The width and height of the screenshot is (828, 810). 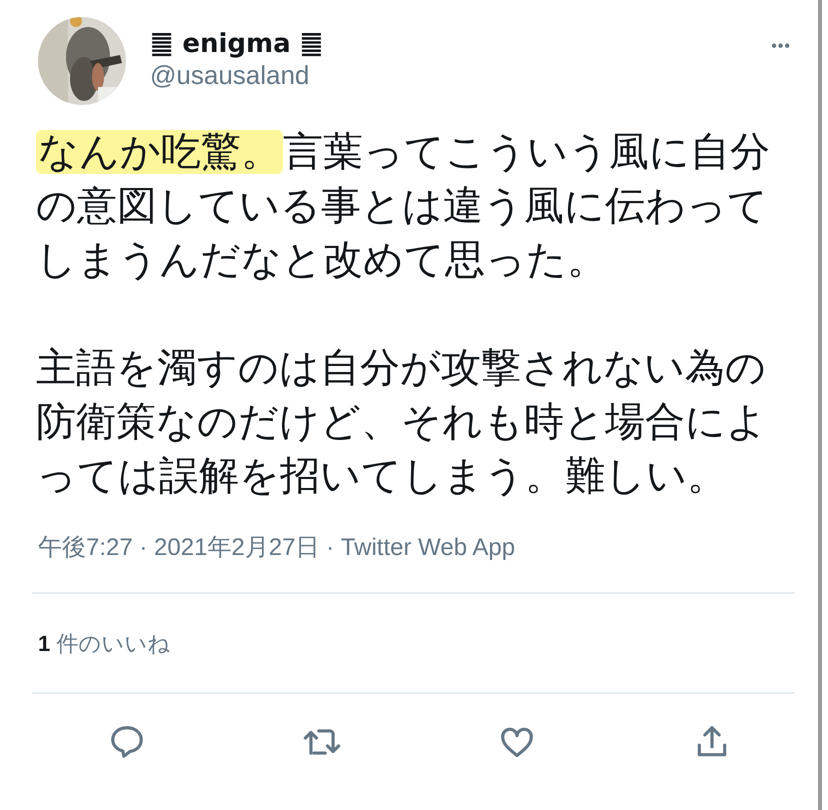 I want to click on username: @usausaland, so click(x=230, y=76).